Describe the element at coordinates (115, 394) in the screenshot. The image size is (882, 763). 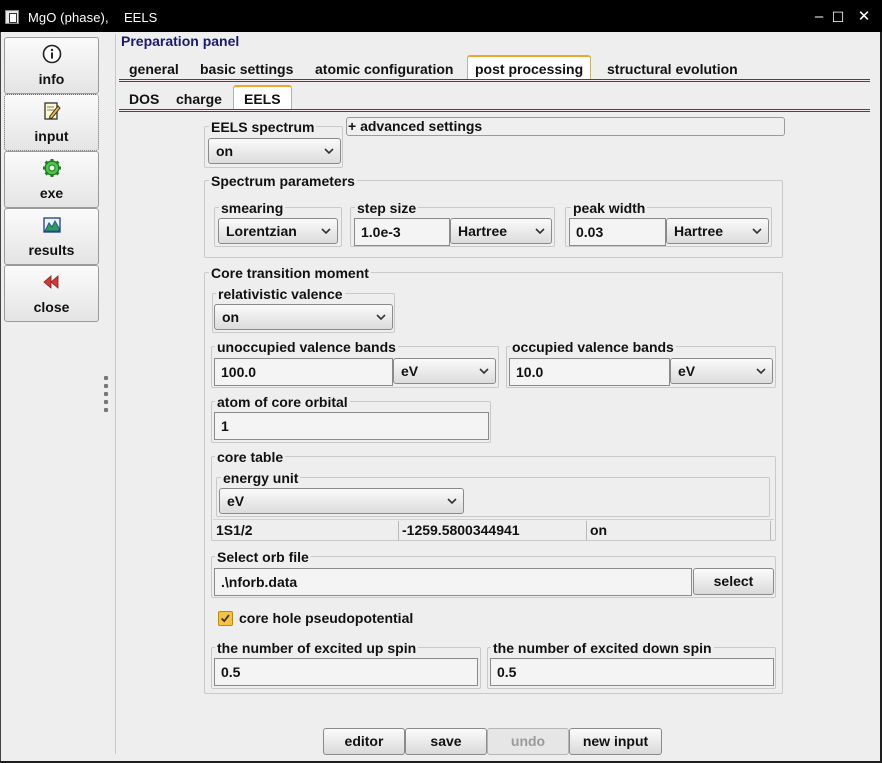
I see `panel-divider` at that location.